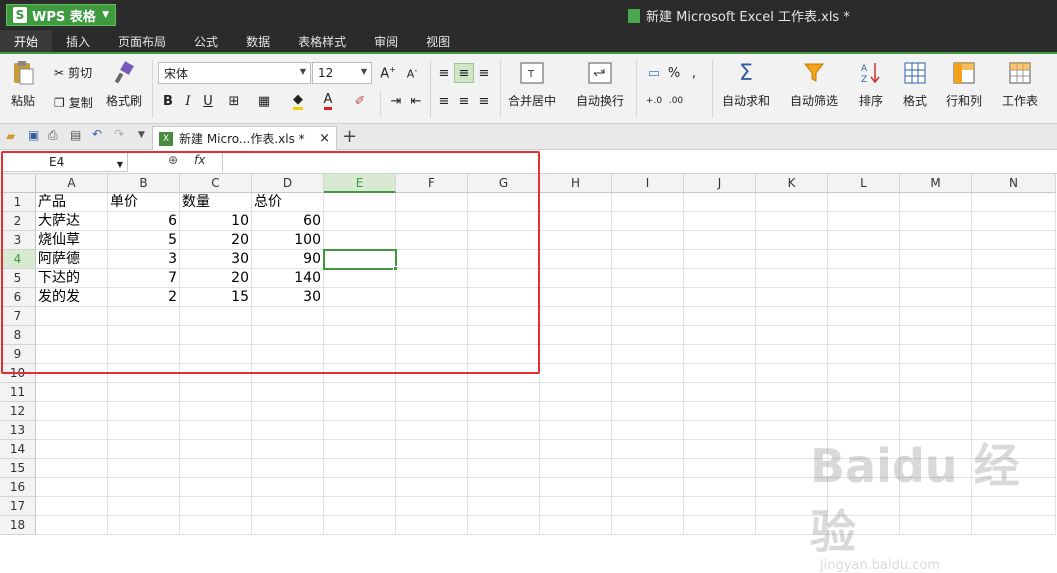  Describe the element at coordinates (792, 316) in the screenshot. I see `cell-k7` at that location.